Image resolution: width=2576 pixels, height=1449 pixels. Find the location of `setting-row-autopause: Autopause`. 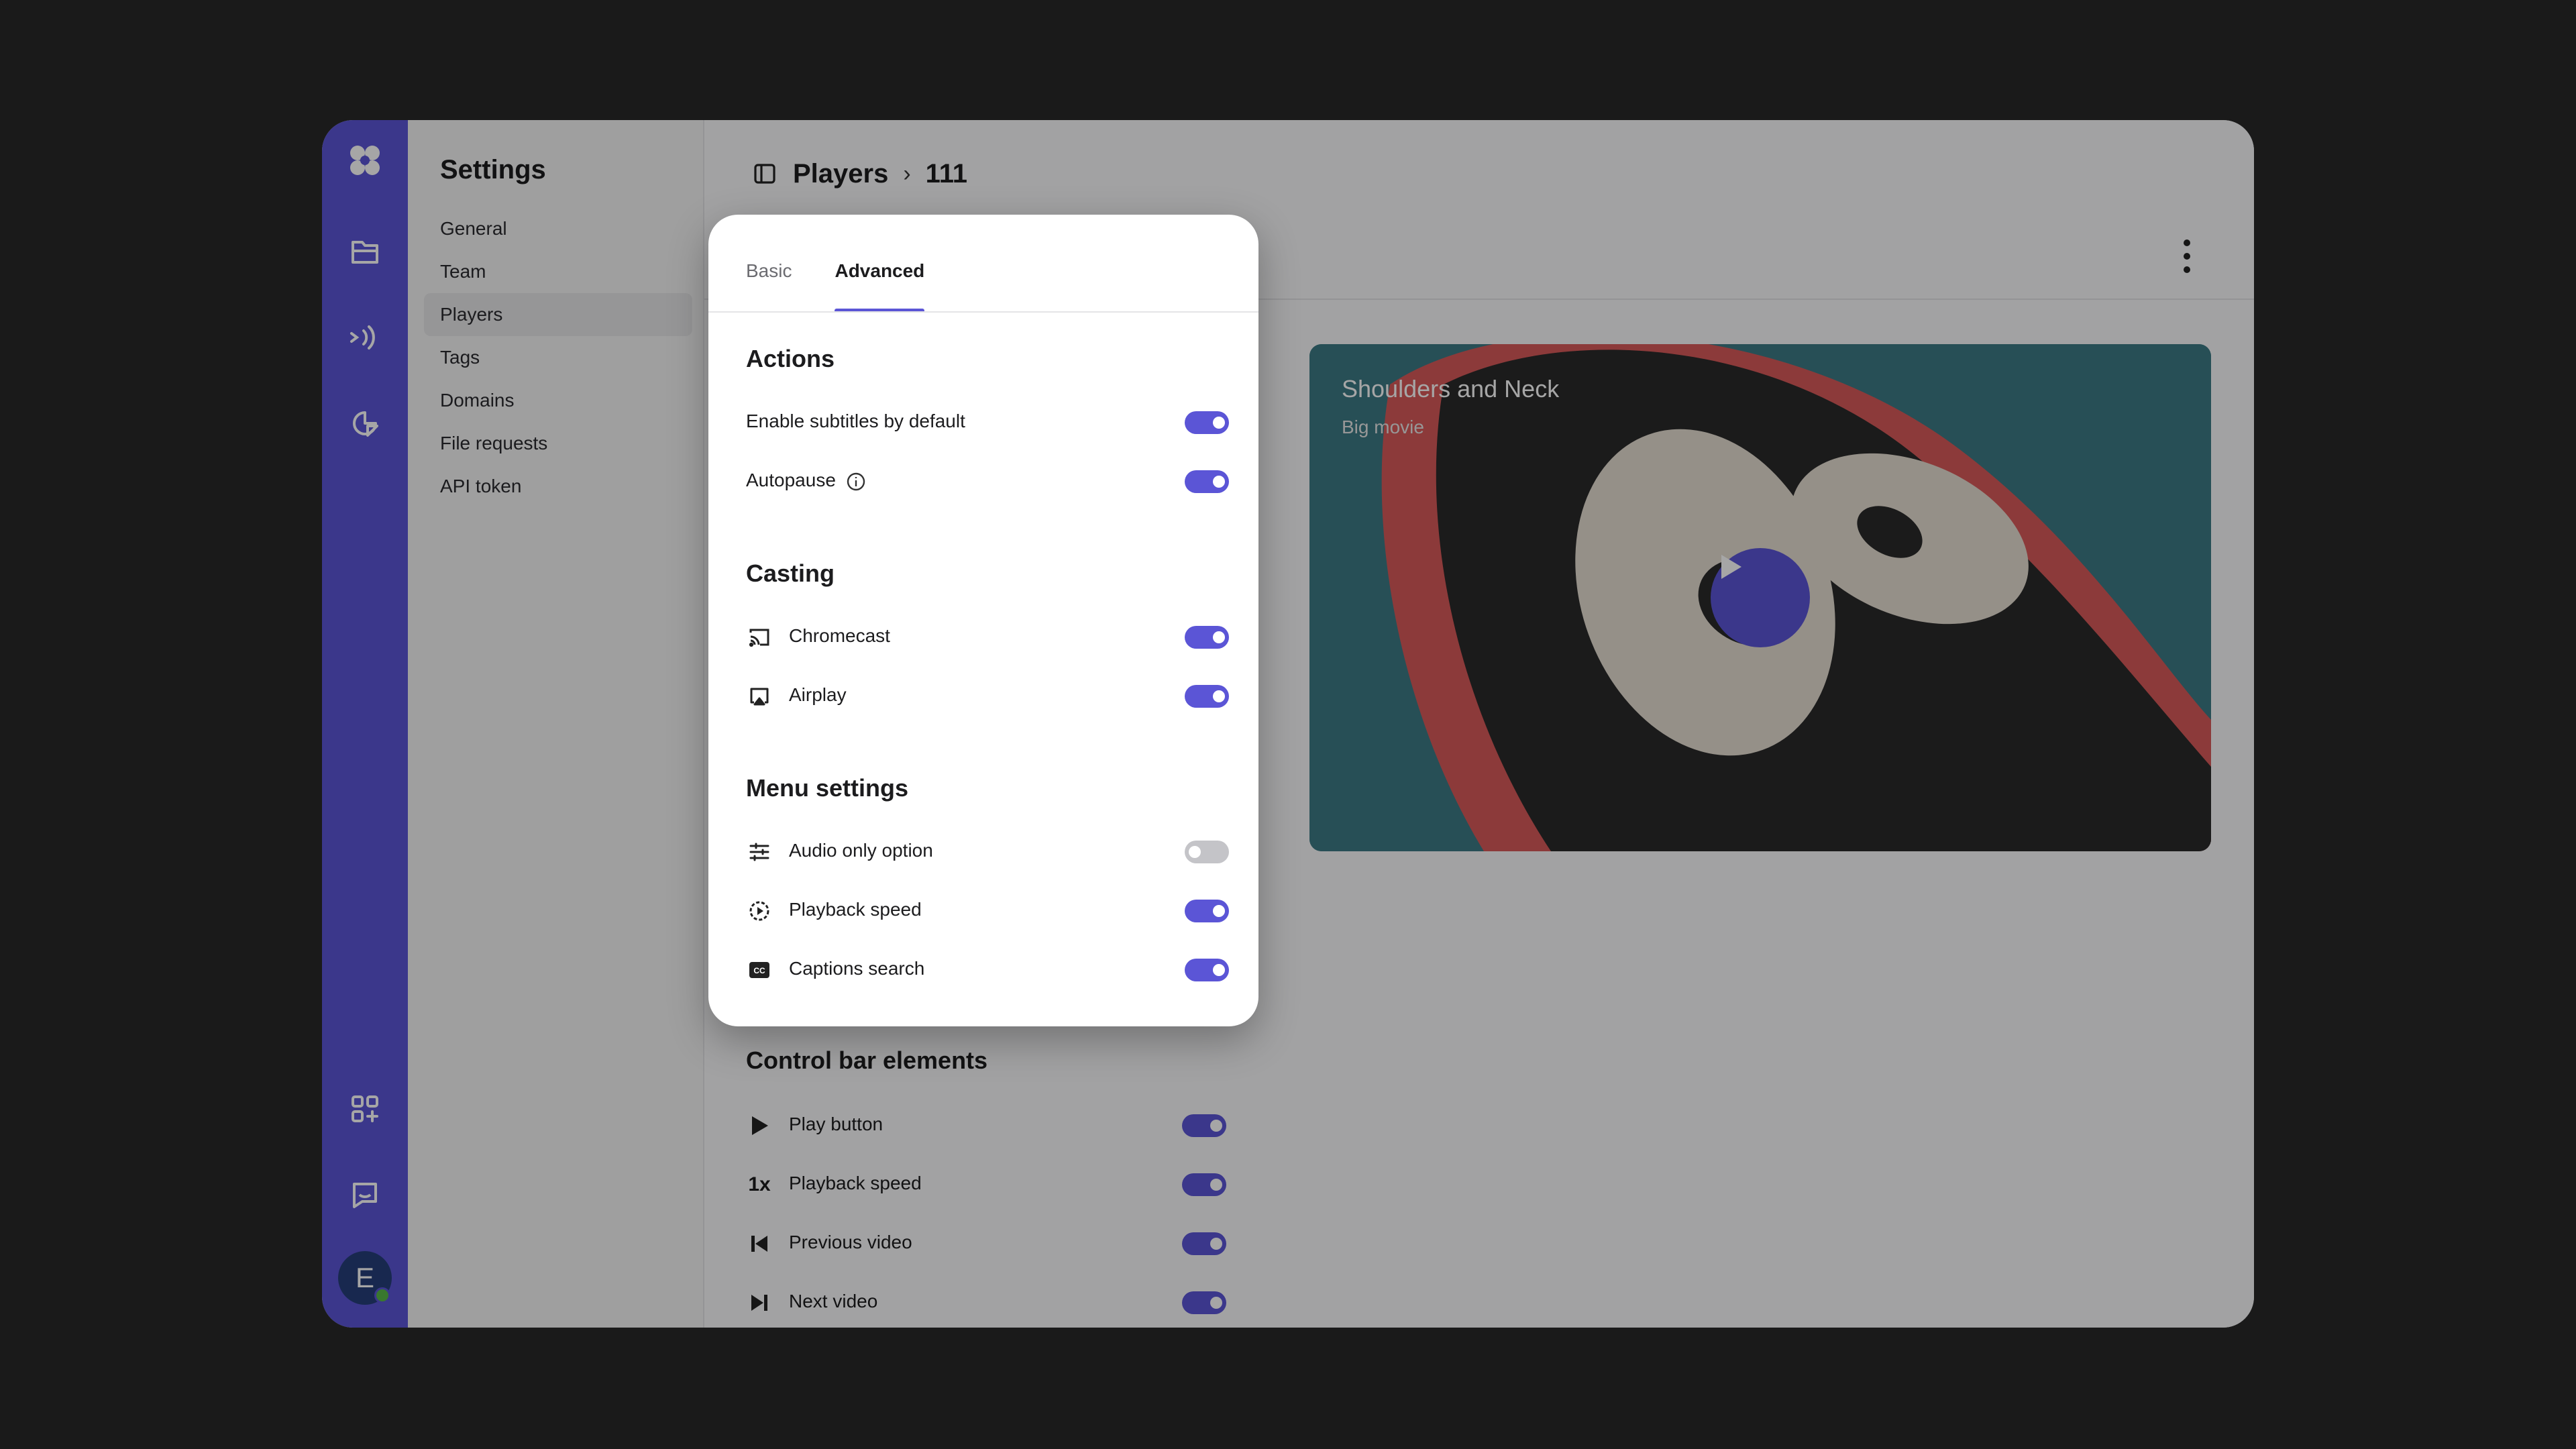

setting-row-autopause: Autopause is located at coordinates (987, 482).